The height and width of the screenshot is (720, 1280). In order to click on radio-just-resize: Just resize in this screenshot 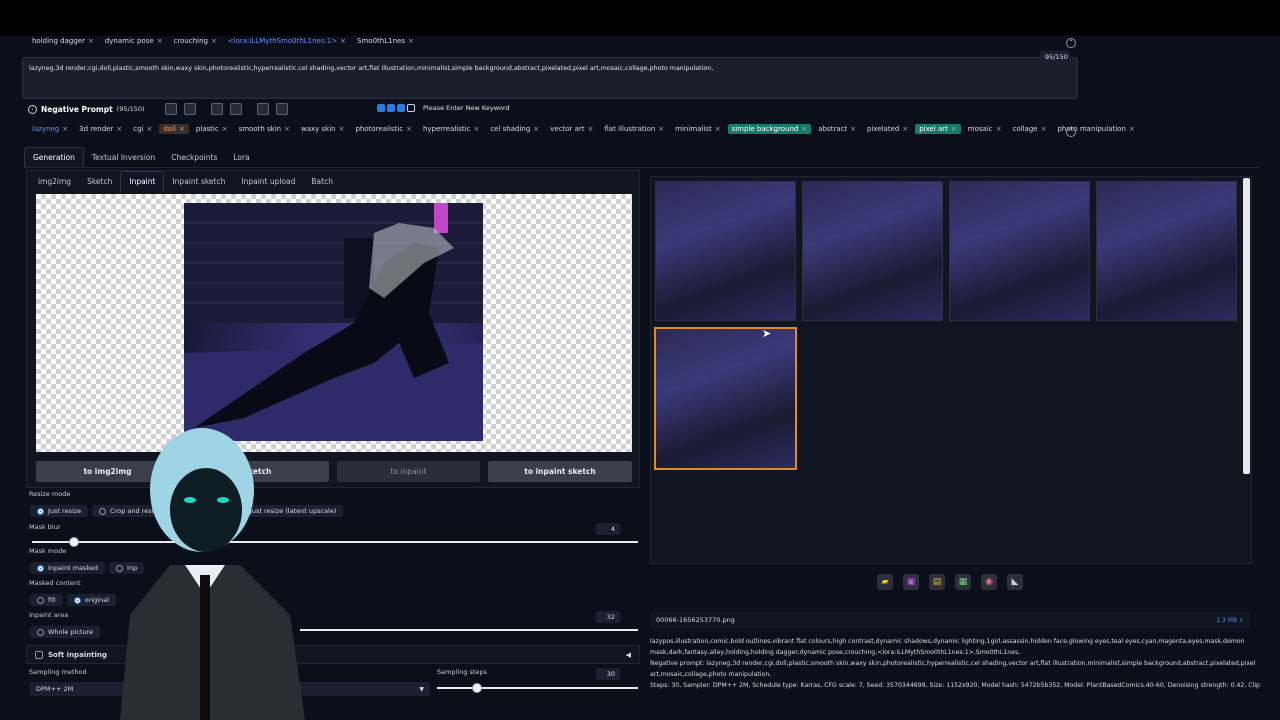, I will do `click(59, 511)`.